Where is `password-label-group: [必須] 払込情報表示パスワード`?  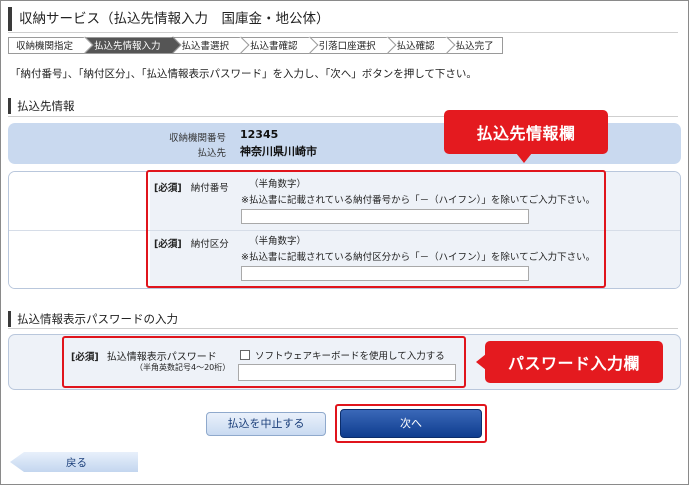
password-label-group: [必須] 払込情報表示パスワード is located at coordinates (144, 355).